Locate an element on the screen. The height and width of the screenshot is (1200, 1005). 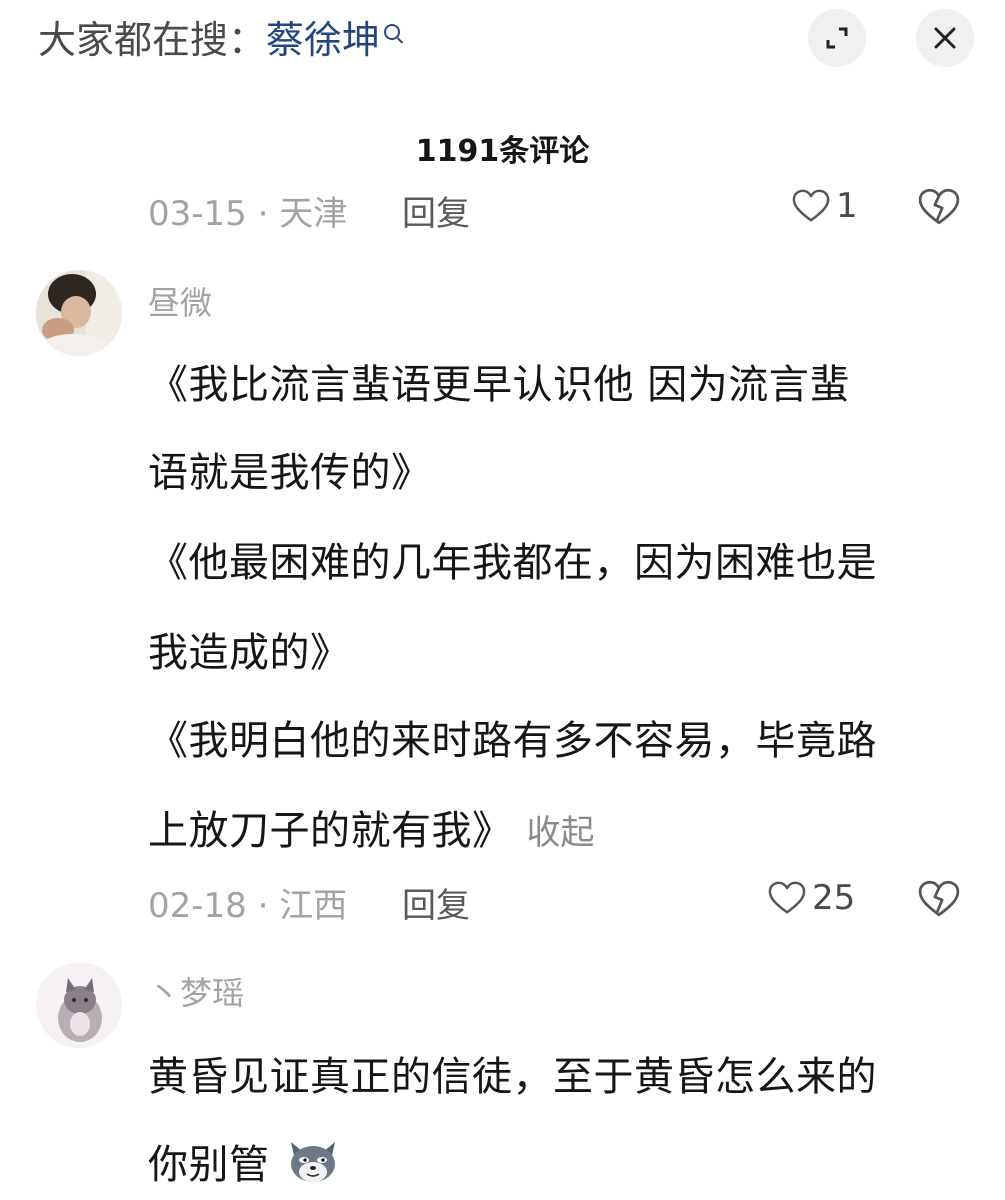
wolf-sticker-emoji is located at coordinates (312, 1162).